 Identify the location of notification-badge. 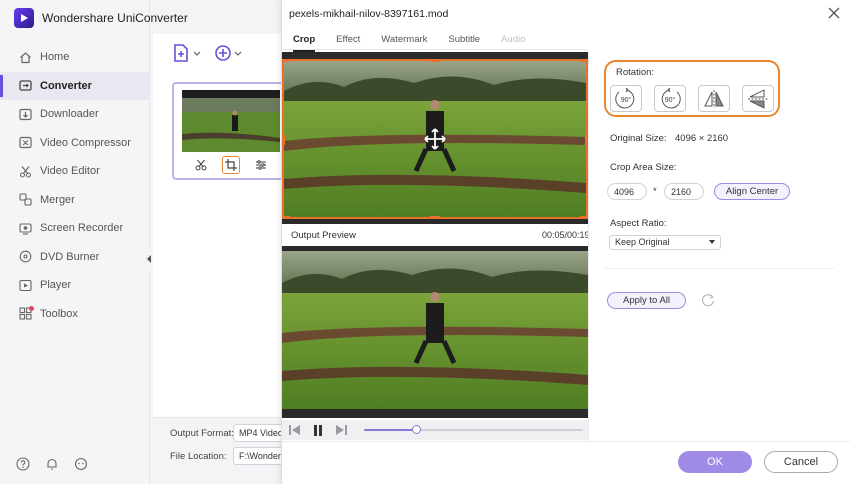
(31, 308).